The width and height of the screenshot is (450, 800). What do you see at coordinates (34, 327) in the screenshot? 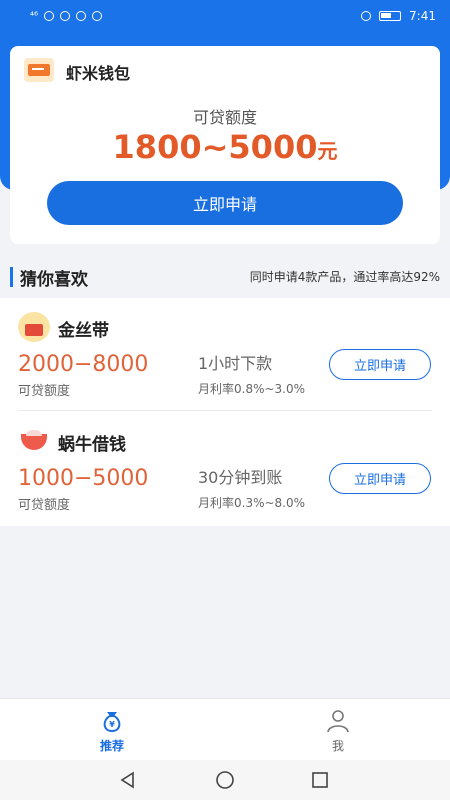
I see `gold-ribbon-icon` at bounding box center [34, 327].